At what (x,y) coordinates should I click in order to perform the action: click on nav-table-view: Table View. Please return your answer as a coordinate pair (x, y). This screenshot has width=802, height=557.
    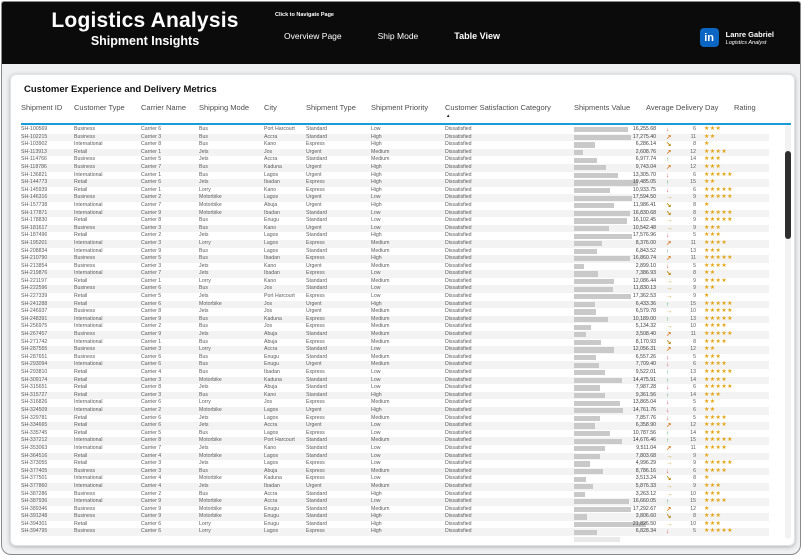
    Looking at the image, I should click on (477, 36).